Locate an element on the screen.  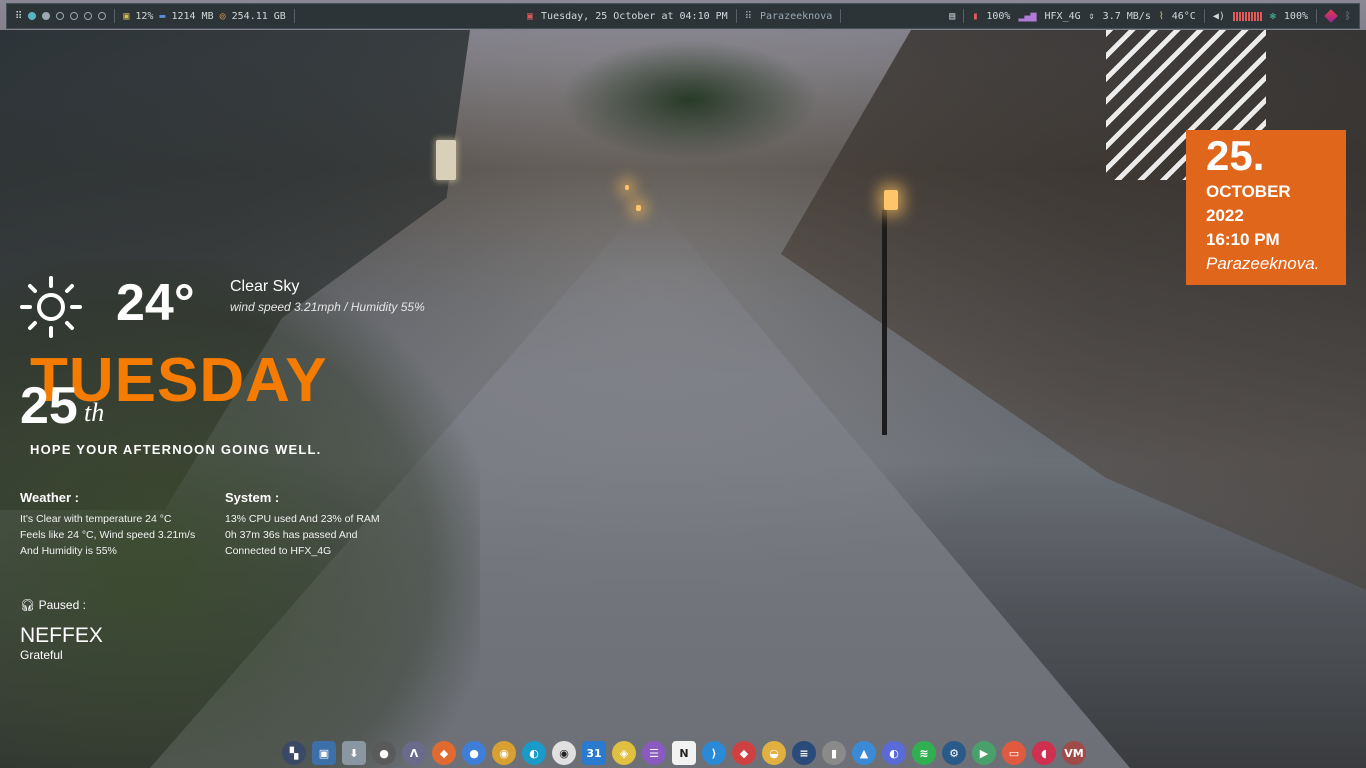
day-number: 25 is located at coordinates (49, 406).